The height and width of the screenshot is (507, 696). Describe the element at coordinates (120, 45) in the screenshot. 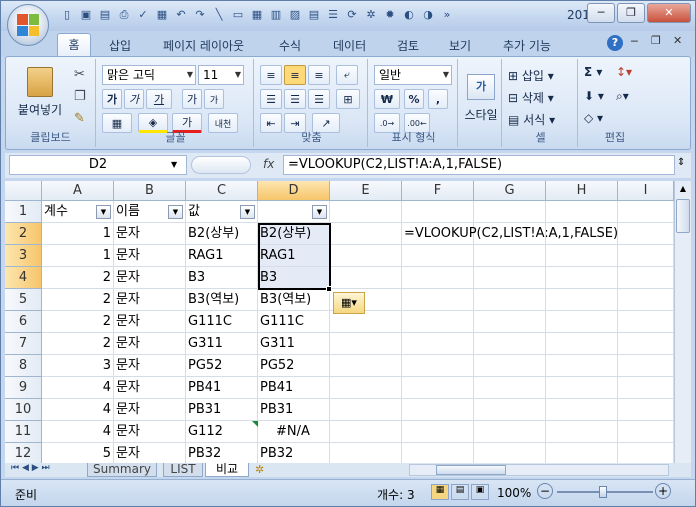

I see `tab-insert: 삽입` at that location.